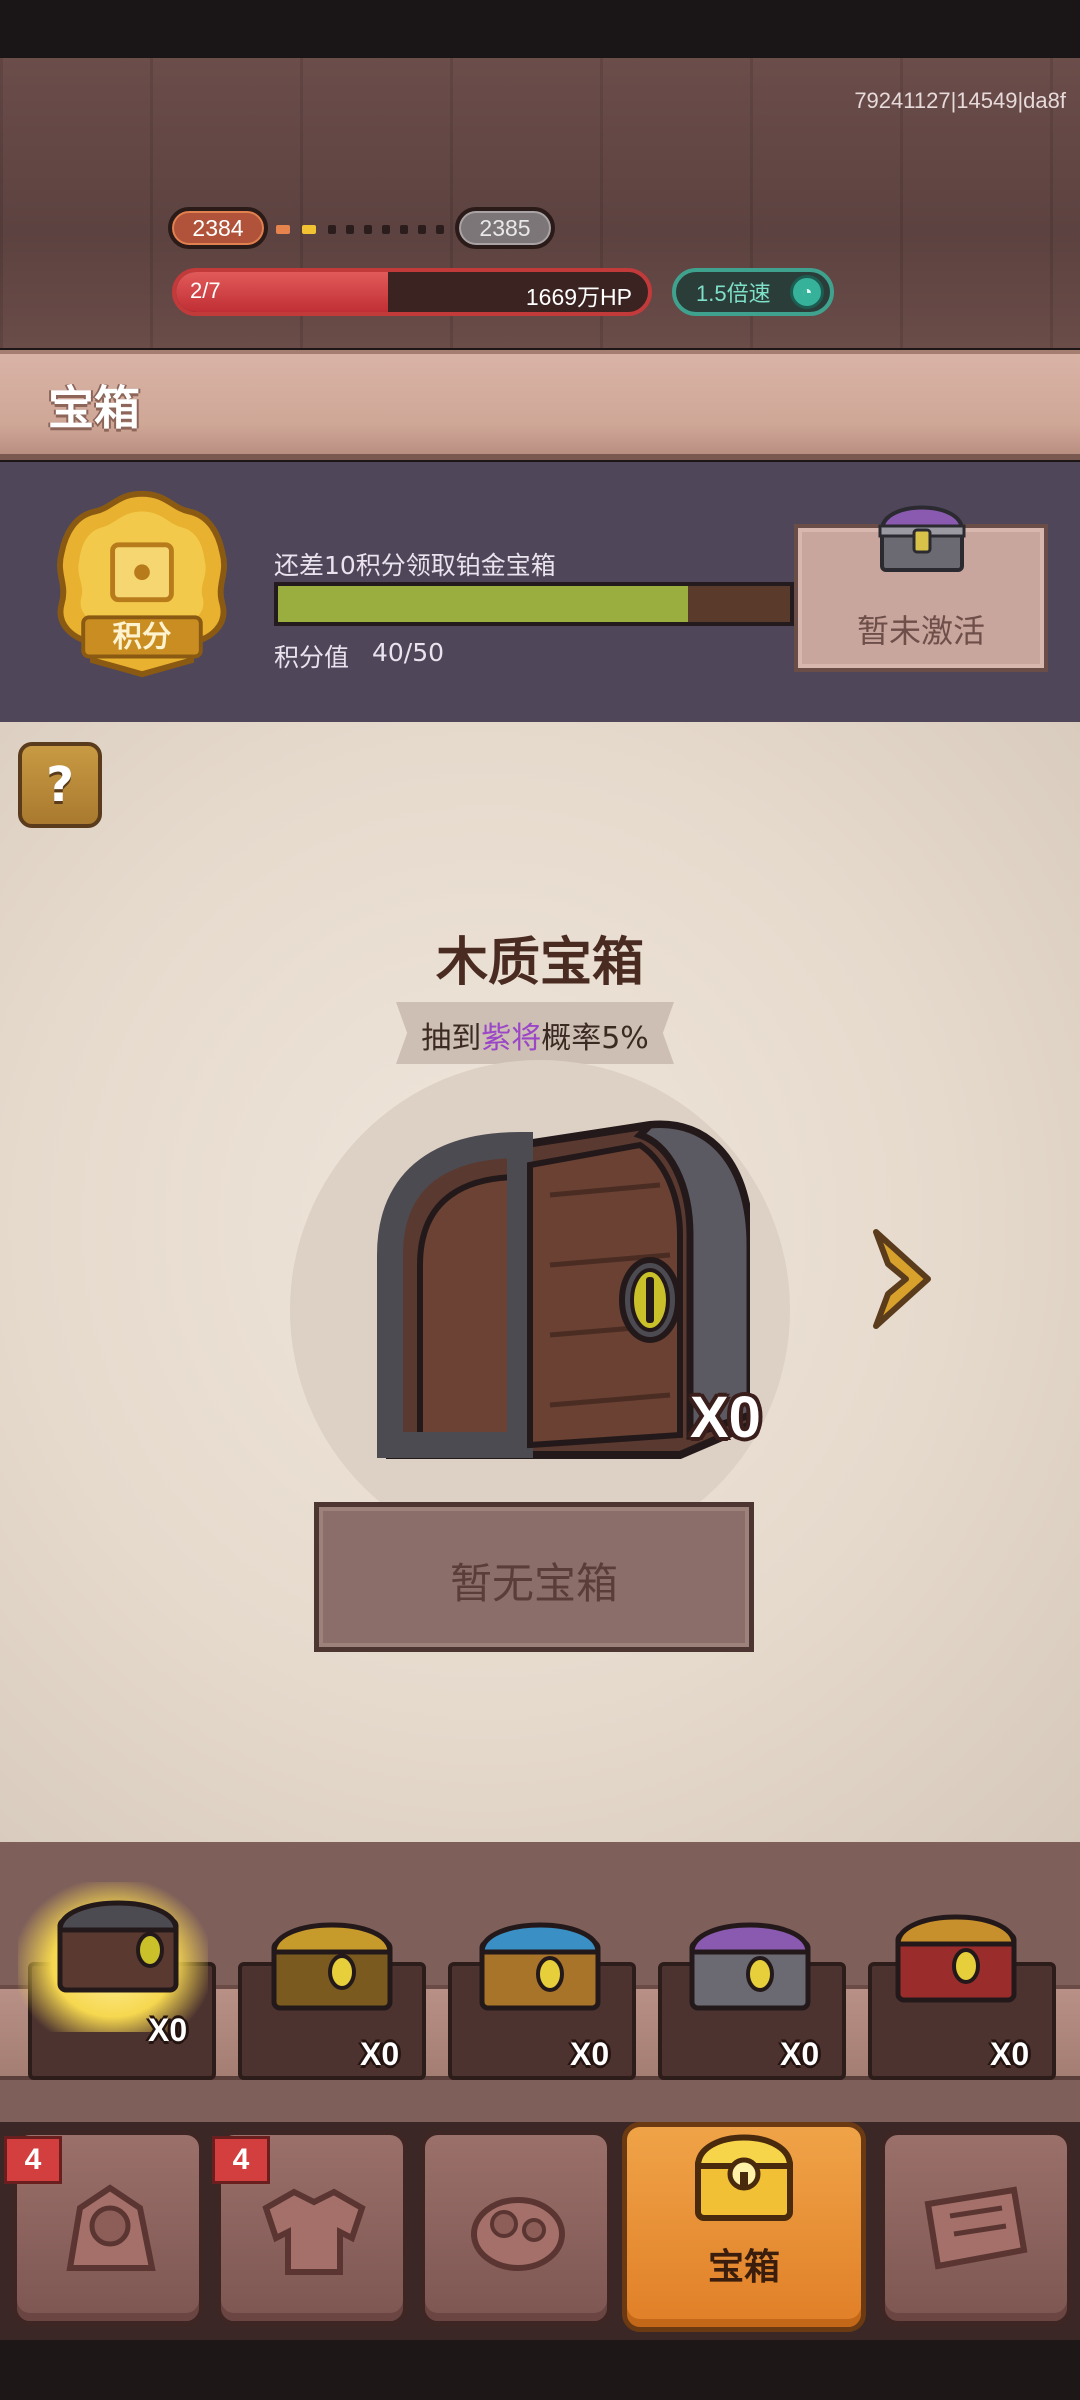 This screenshot has width=1080, height=2400. What do you see at coordinates (807, 292) in the screenshot?
I see `speedometer-icon: ◔` at bounding box center [807, 292].